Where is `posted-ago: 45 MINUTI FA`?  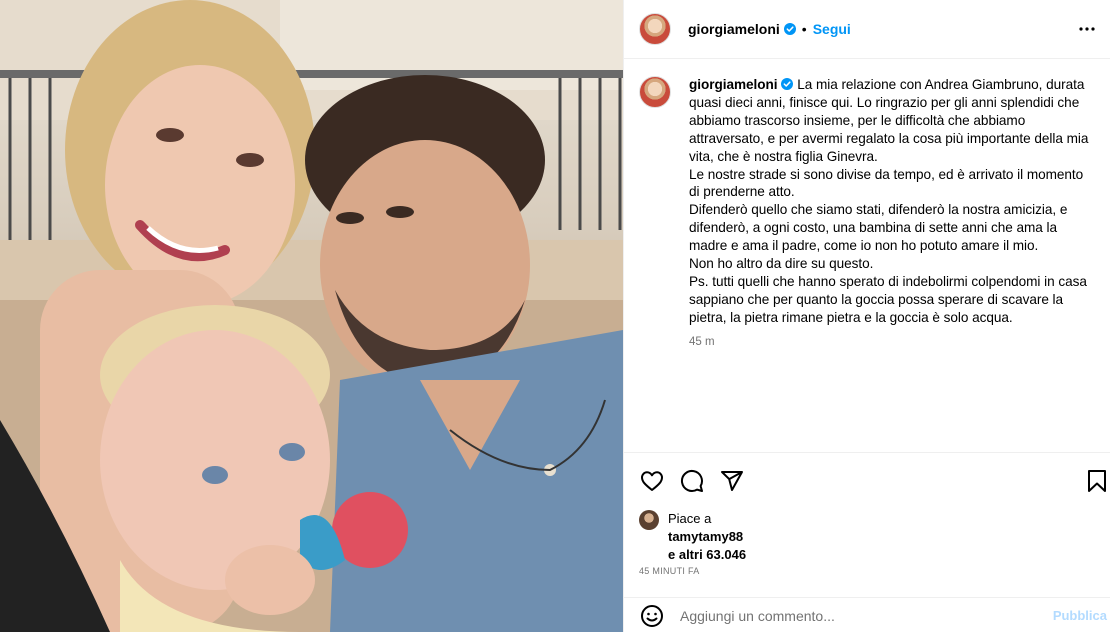
posted-ago: 45 MINUTI FA is located at coordinates (669, 571).